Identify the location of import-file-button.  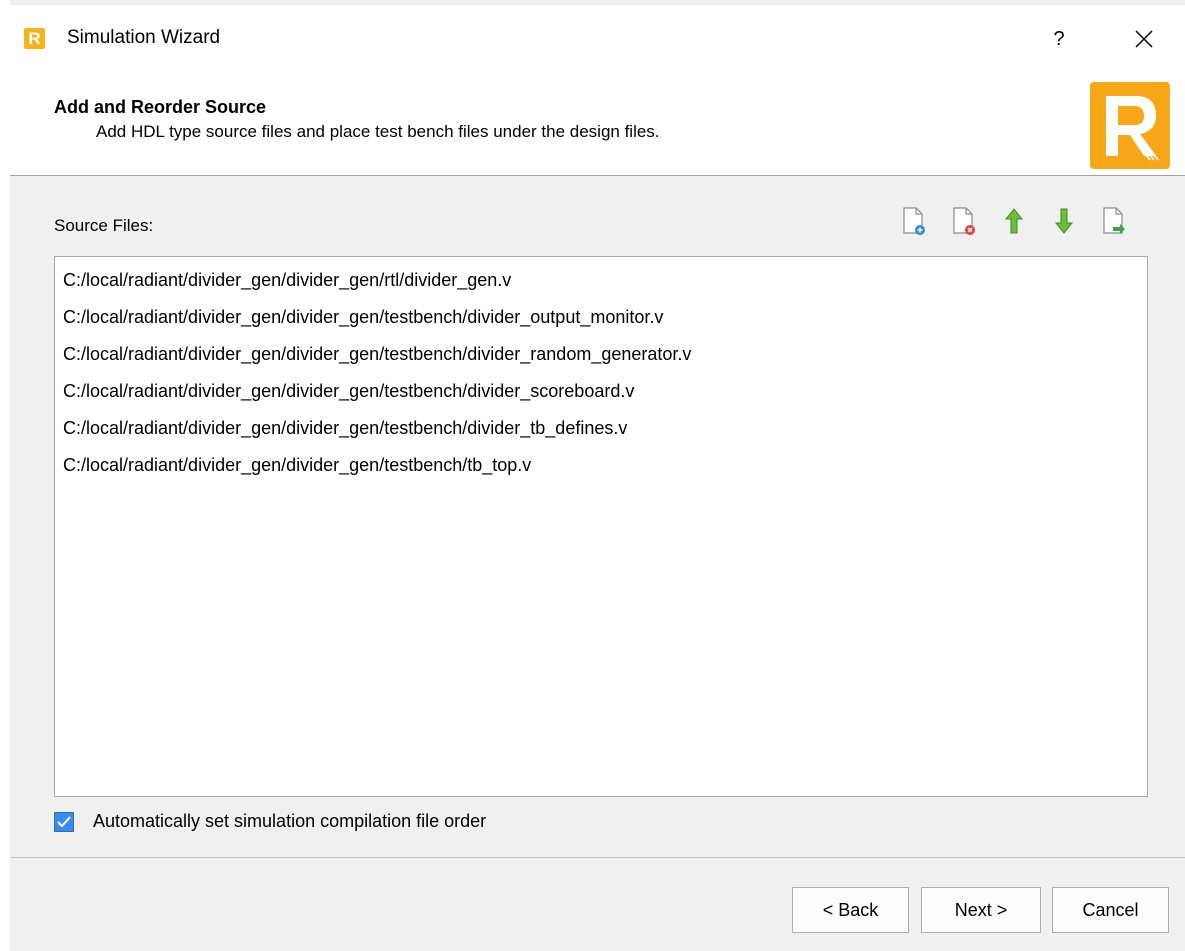
(1114, 221).